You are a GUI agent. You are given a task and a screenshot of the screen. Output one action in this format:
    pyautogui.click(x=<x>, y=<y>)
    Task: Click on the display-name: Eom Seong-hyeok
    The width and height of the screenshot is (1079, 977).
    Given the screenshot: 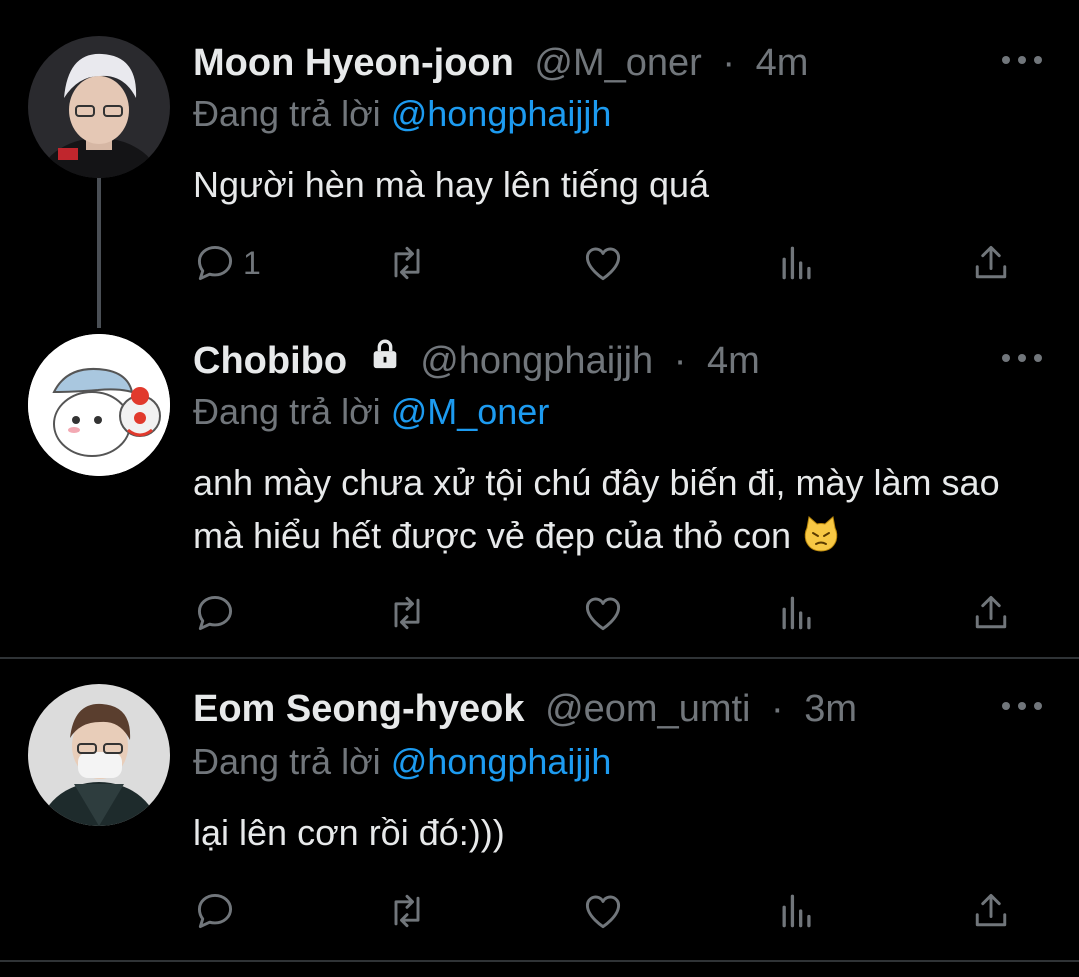 What is the action you would take?
    pyautogui.click(x=359, y=709)
    